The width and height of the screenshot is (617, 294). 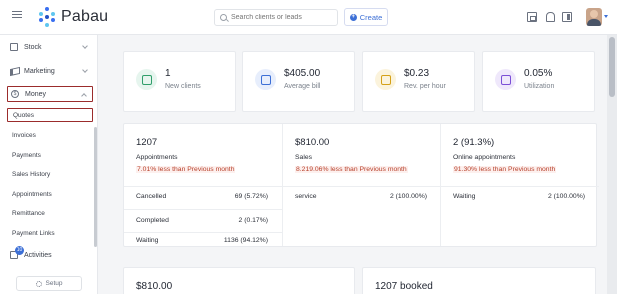 What do you see at coordinates (567, 17) in the screenshot?
I see `window-icon` at bounding box center [567, 17].